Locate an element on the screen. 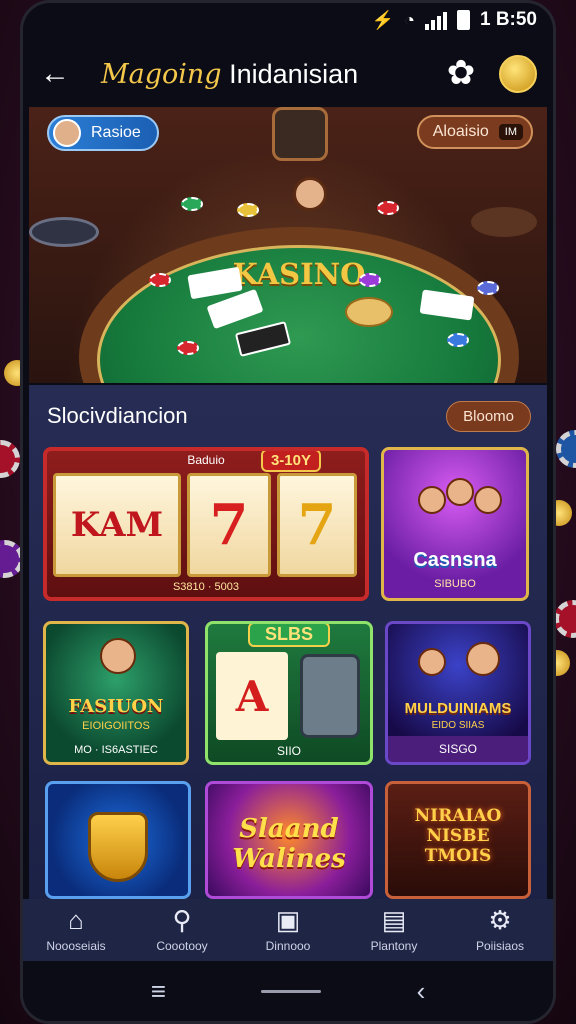 This screenshot has height=1024, width=576. settings-button: ✿ is located at coordinates (461, 73).